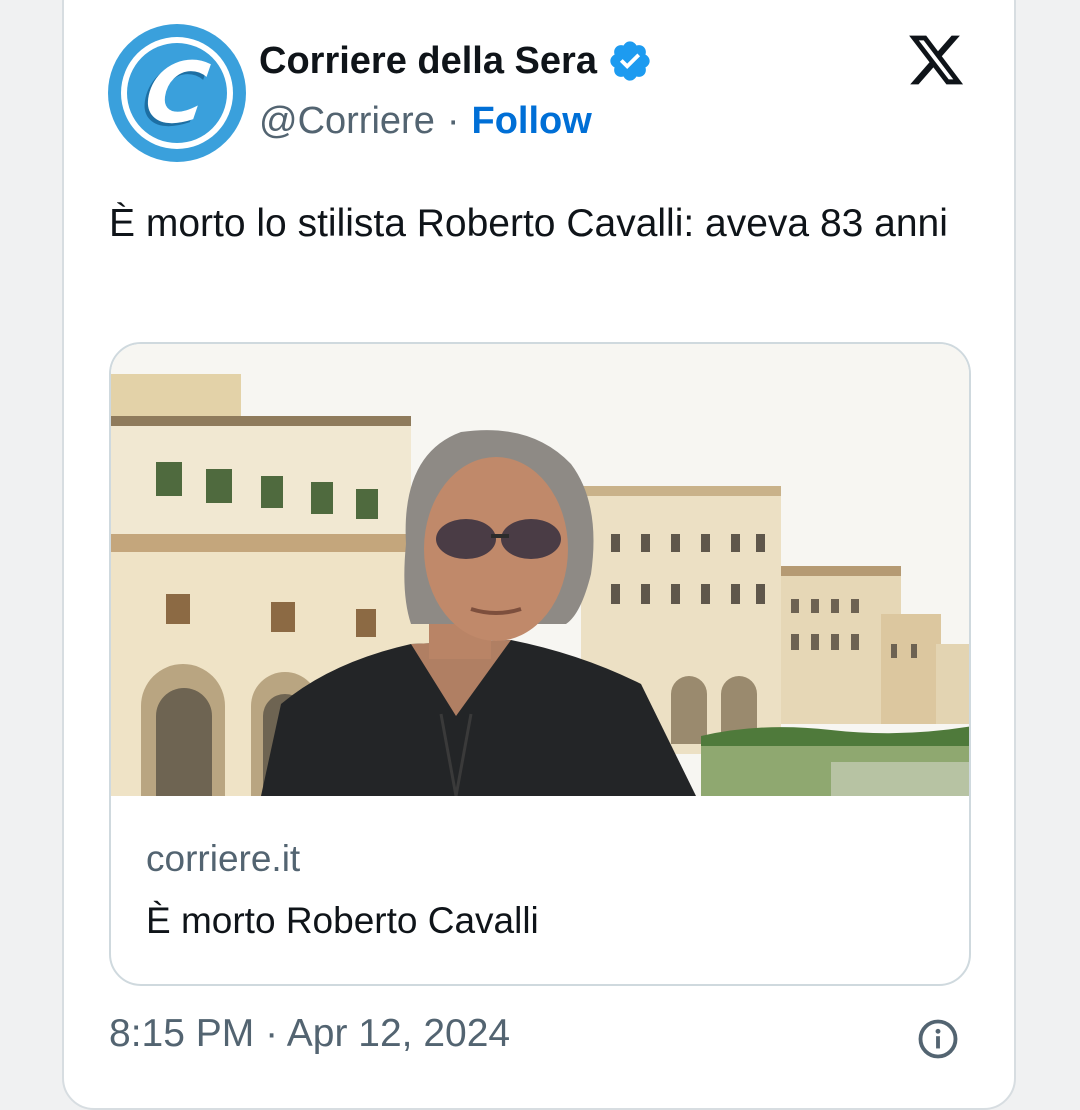 Image resolution: width=1080 pixels, height=1110 pixels. I want to click on author-name-row: Corriere della Sera, so click(456, 61).